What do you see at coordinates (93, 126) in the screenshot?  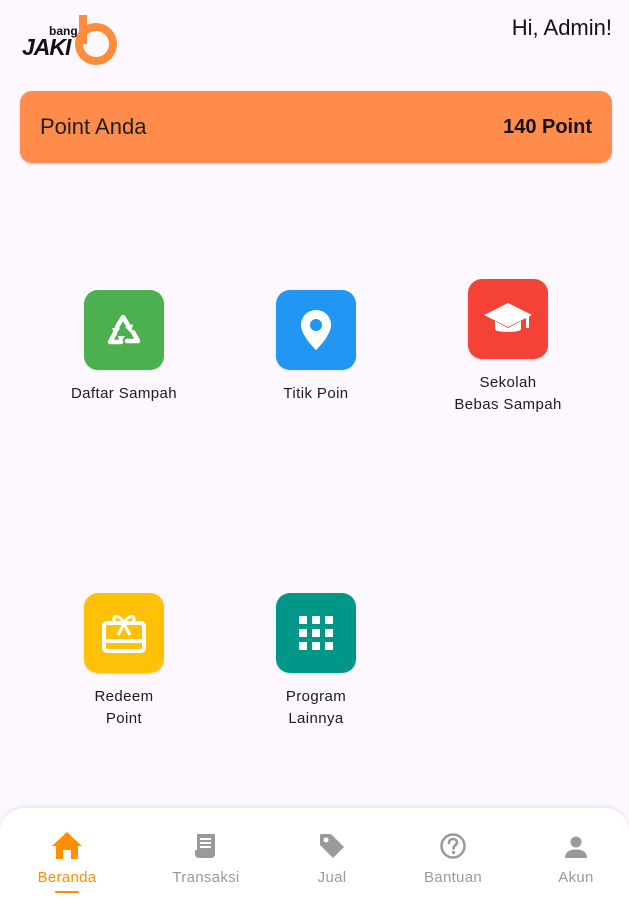 I see `points-label: Point Anda` at bounding box center [93, 126].